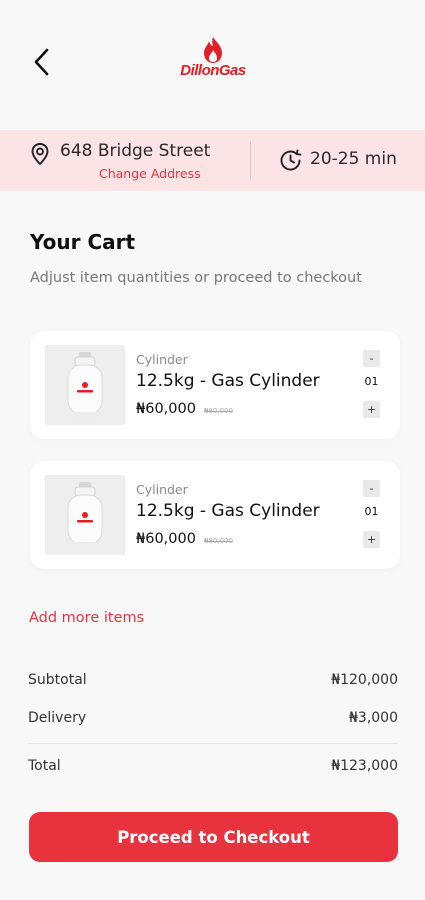  Describe the element at coordinates (135, 151) in the screenshot. I see `delivery-address: 648 Bridge Street` at that location.